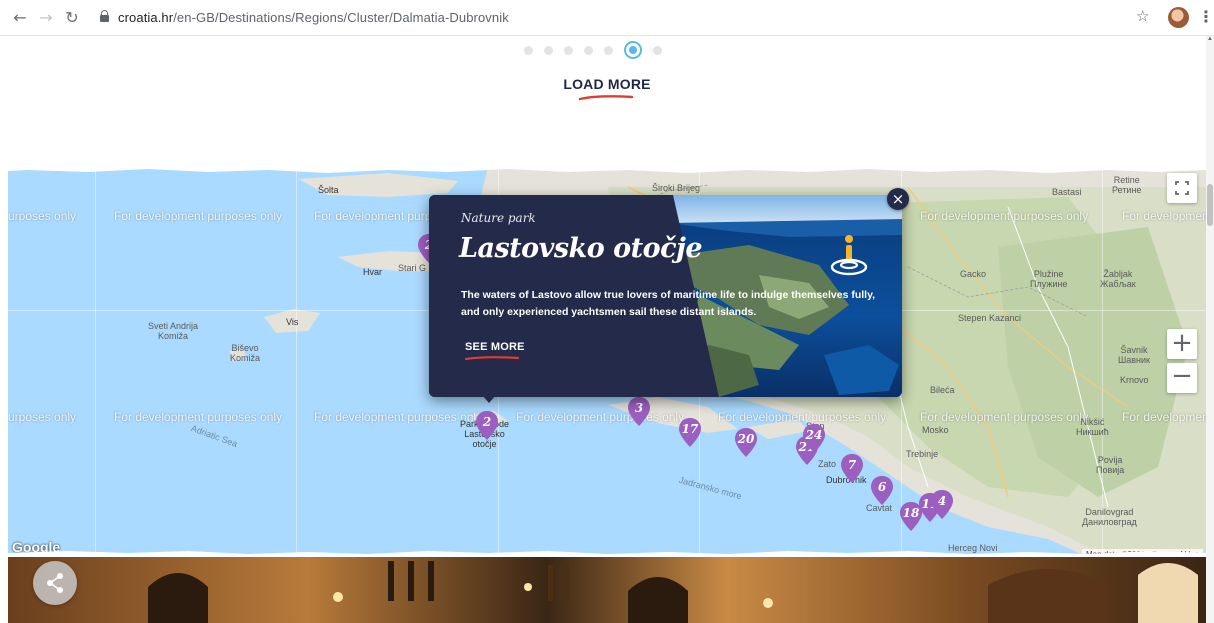 The image size is (1214, 623). I want to click on see-more-underline, so click(492, 358).